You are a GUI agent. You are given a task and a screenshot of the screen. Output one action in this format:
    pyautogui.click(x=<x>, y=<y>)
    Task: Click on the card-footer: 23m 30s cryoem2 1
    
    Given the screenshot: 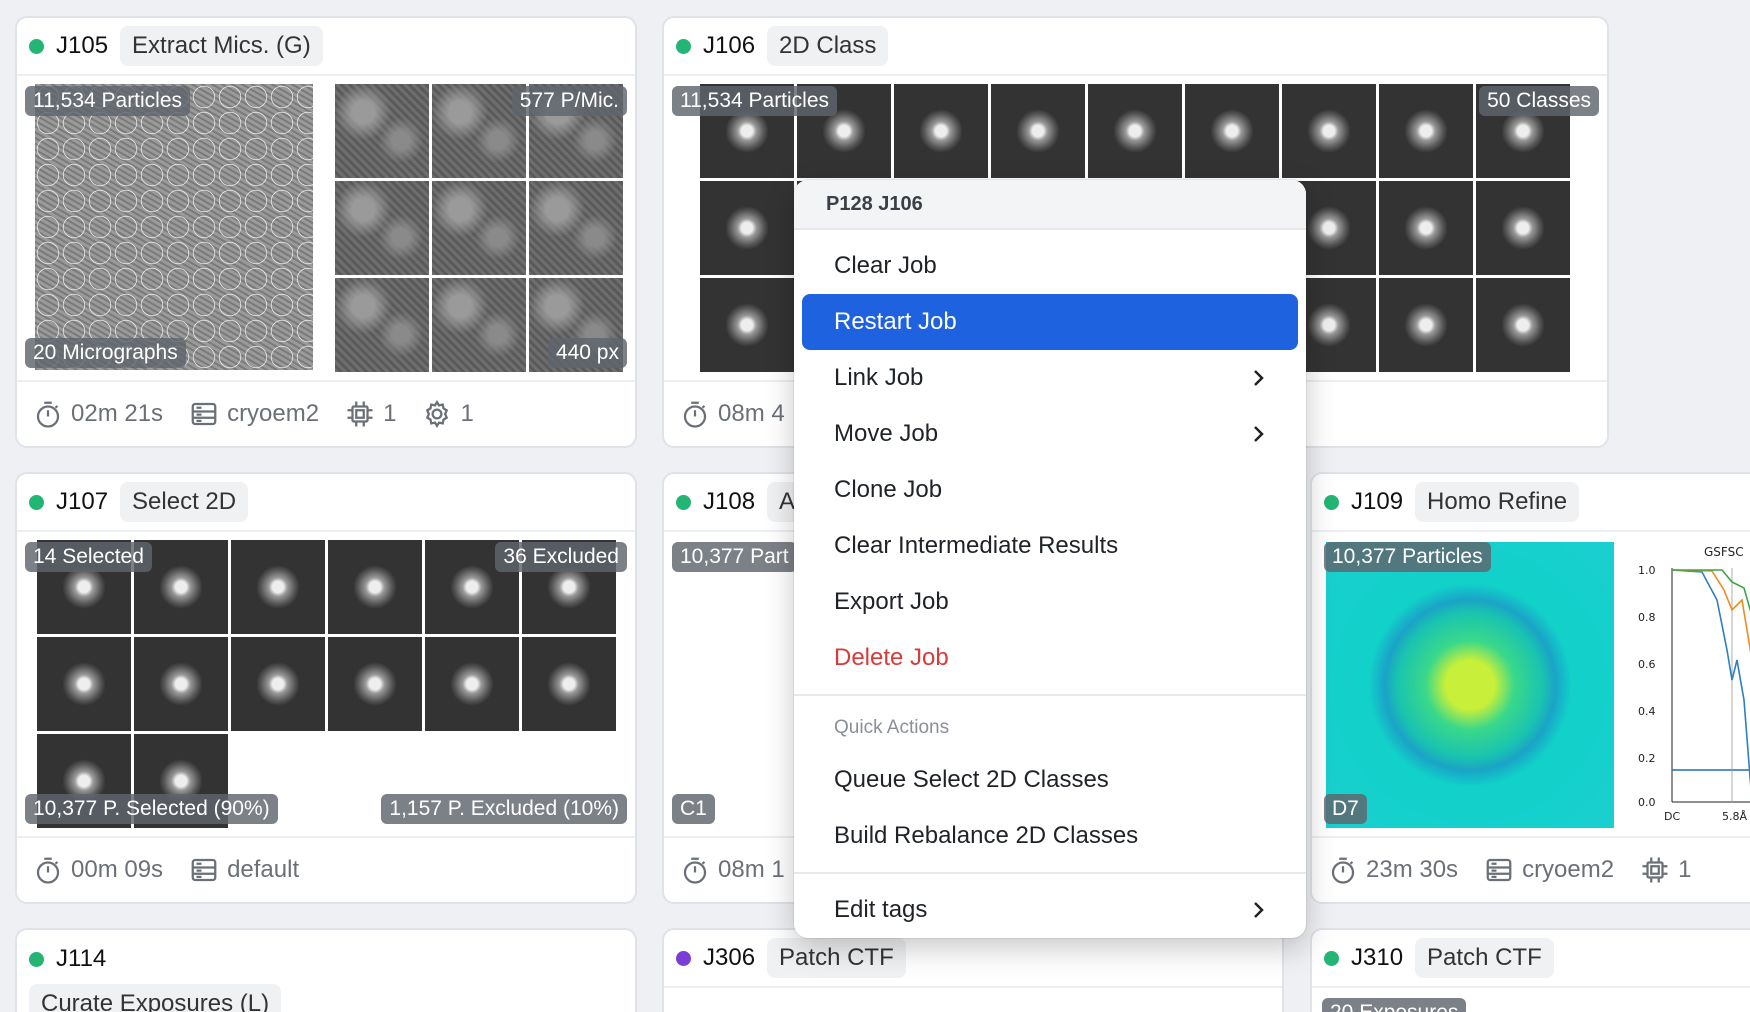 What is the action you would take?
    pyautogui.click(x=1531, y=869)
    